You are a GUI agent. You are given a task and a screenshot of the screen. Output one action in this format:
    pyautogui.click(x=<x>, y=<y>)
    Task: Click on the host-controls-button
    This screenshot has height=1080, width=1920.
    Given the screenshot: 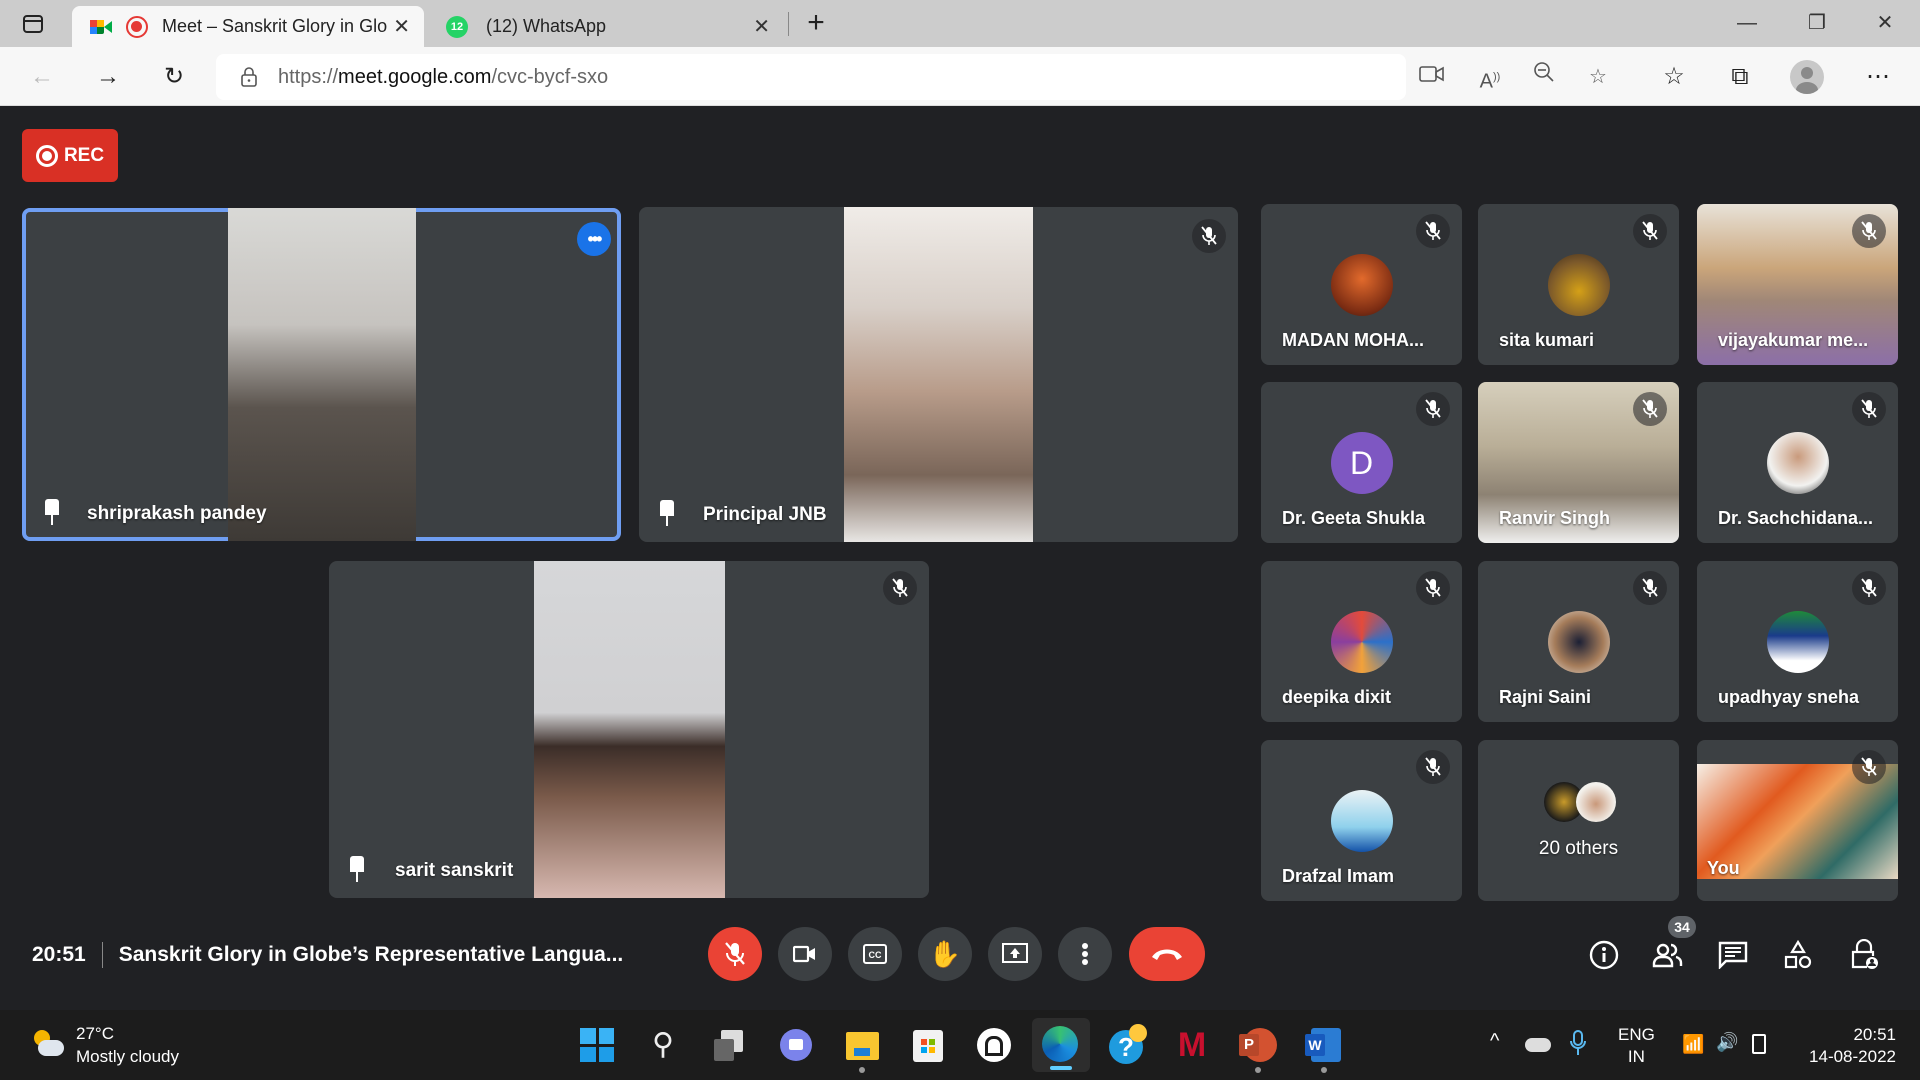 What is the action you would take?
    pyautogui.click(x=1864, y=955)
    